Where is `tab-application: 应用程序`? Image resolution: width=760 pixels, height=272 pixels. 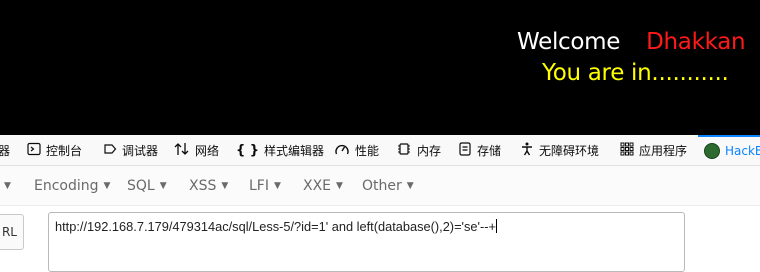
tab-application: 应用程序 is located at coordinates (653, 150).